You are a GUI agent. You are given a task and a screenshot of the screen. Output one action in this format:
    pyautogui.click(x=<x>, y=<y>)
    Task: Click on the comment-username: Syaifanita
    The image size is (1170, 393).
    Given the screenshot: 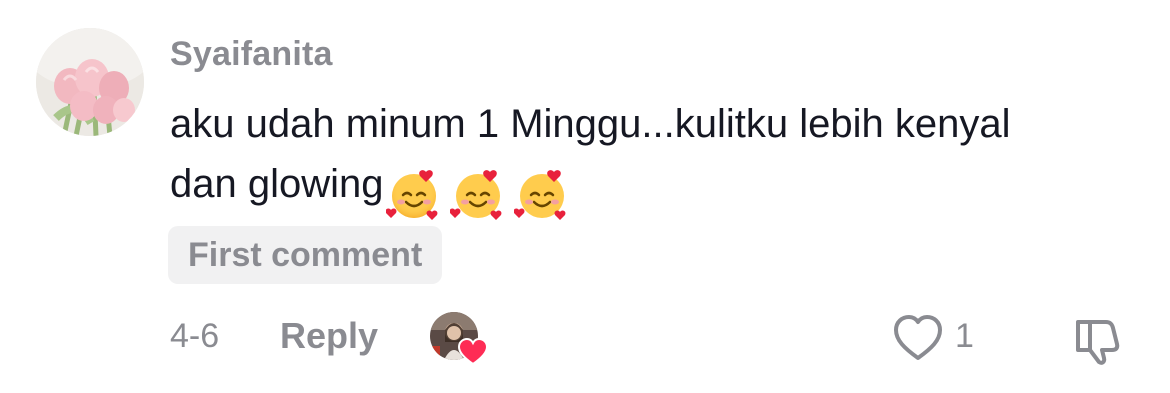 What is the action you would take?
    pyautogui.click(x=251, y=54)
    